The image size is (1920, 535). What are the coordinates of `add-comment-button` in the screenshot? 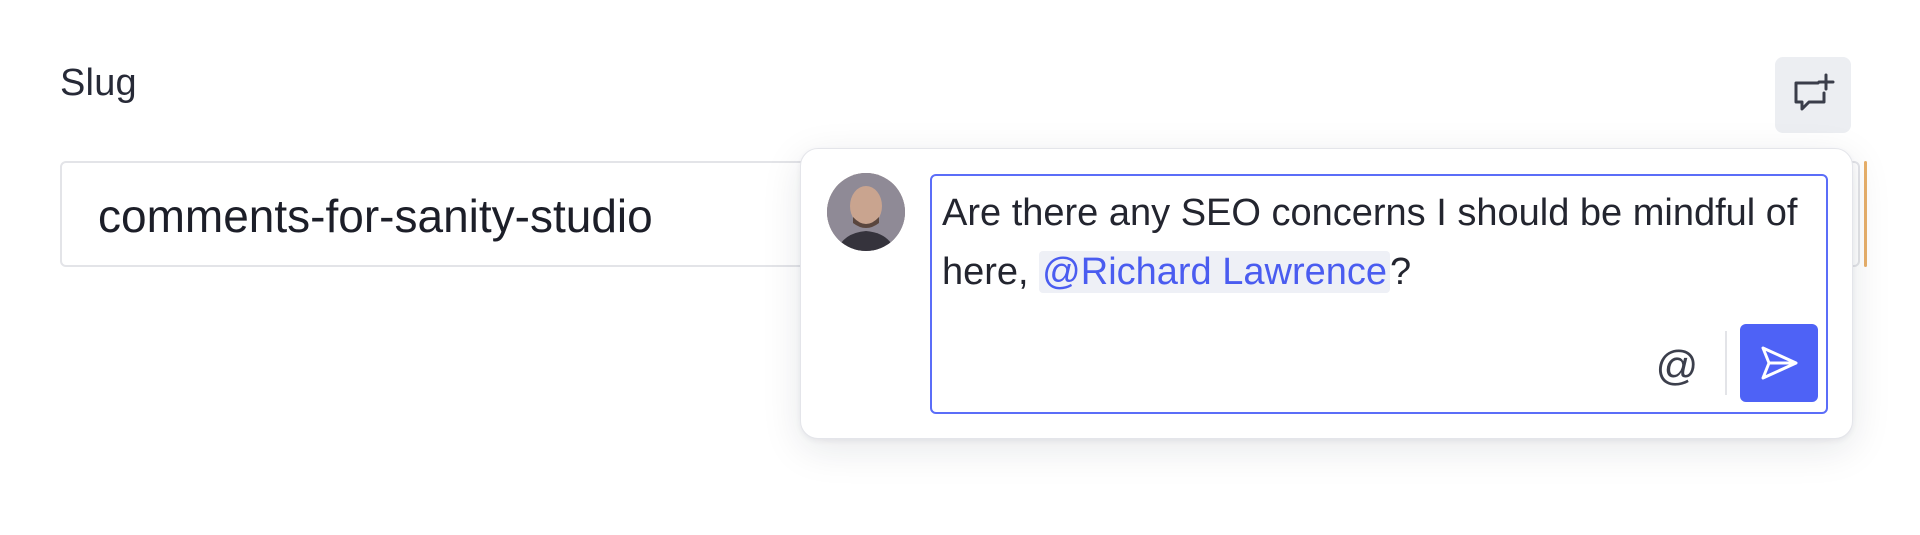 It's located at (1813, 95).